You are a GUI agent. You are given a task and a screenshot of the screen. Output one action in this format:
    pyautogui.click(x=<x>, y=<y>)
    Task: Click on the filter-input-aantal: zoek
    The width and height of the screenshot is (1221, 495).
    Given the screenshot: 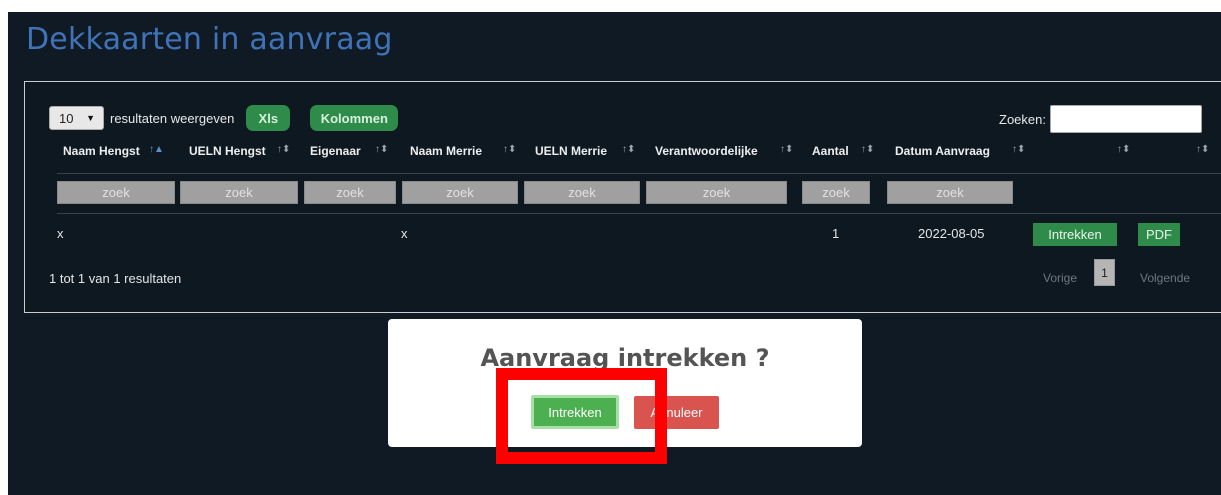 What is the action you would take?
    pyautogui.click(x=836, y=192)
    